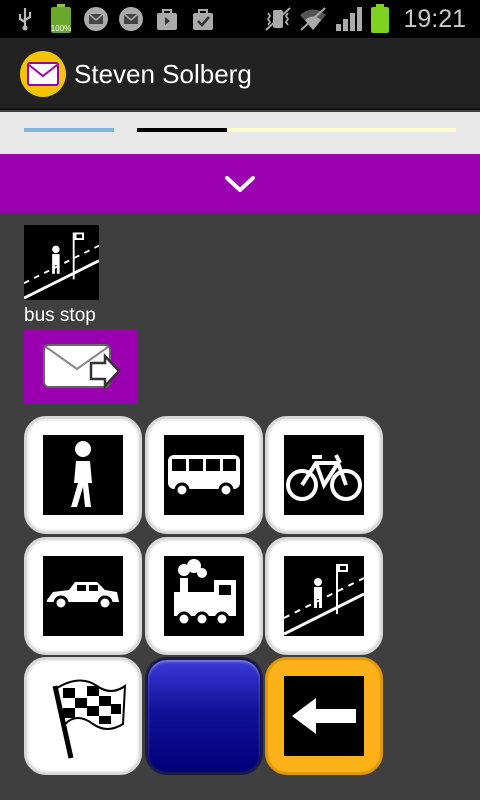  What do you see at coordinates (205, 593) in the screenshot?
I see `train-icon` at bounding box center [205, 593].